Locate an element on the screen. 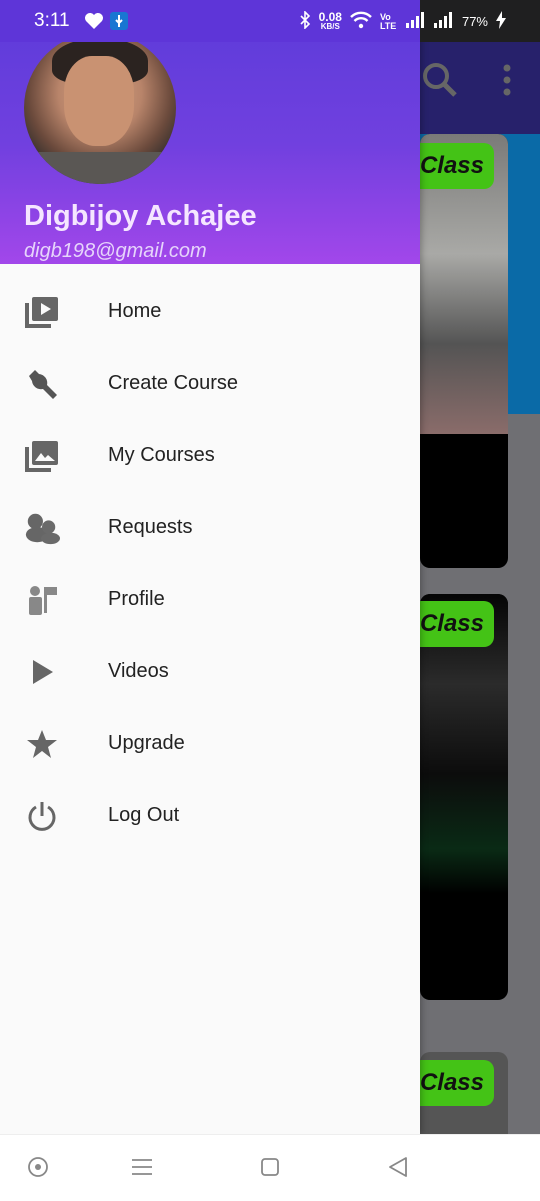 Image resolution: width=540 pixels, height=1201 pixels. menu-item-label: Create Course is located at coordinates (173, 383).